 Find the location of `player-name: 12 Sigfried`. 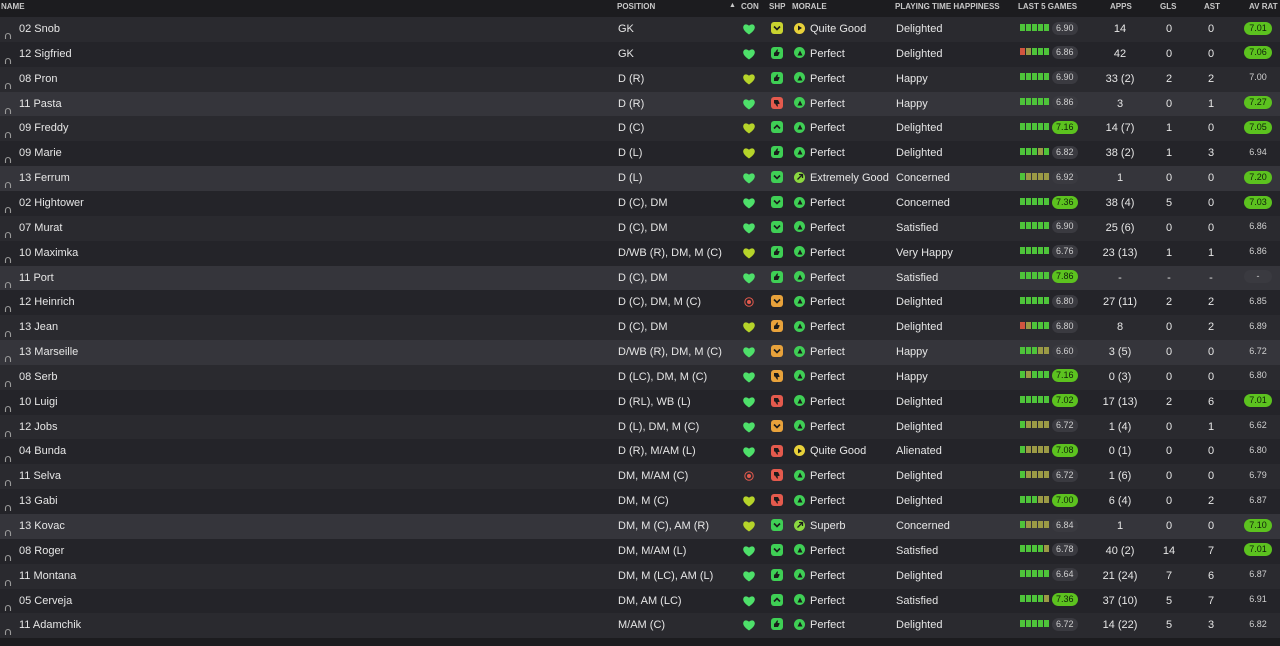

player-name: 12 Sigfried is located at coordinates (45, 54).